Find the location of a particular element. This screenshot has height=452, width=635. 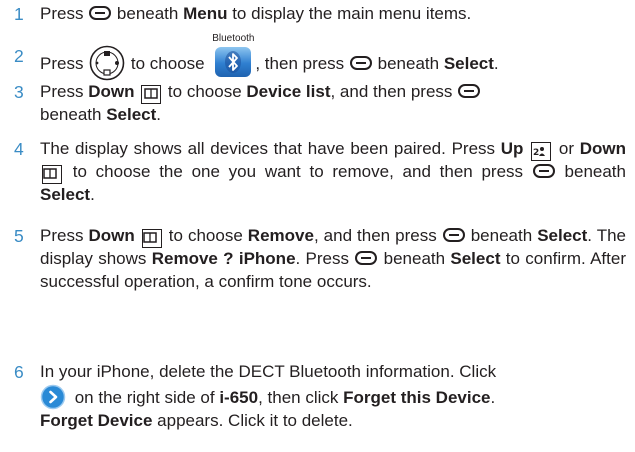

bluetooth-icon is located at coordinates (233, 62).